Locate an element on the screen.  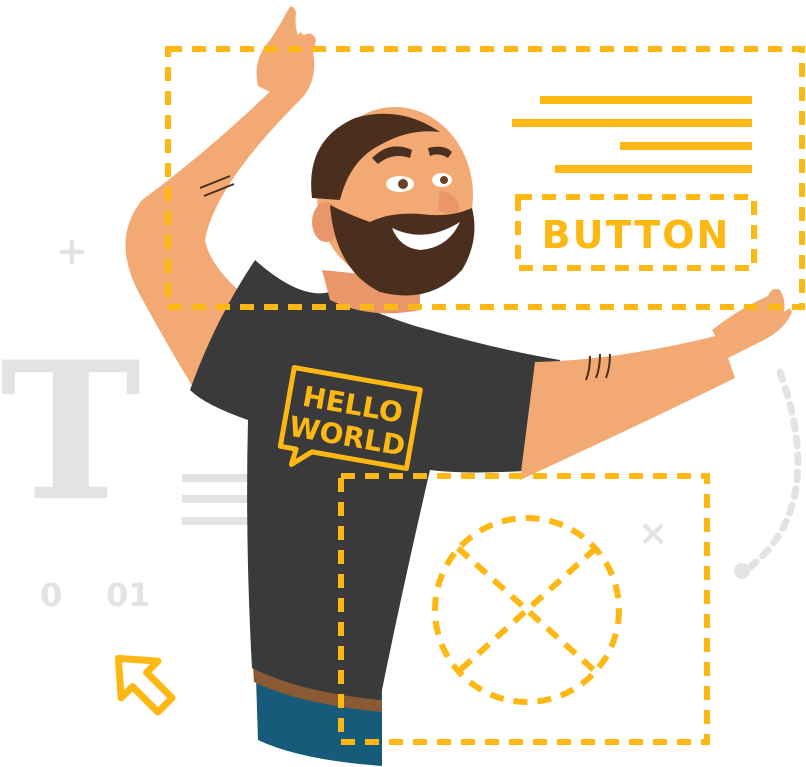
dot-deco is located at coordinates (742, 571).